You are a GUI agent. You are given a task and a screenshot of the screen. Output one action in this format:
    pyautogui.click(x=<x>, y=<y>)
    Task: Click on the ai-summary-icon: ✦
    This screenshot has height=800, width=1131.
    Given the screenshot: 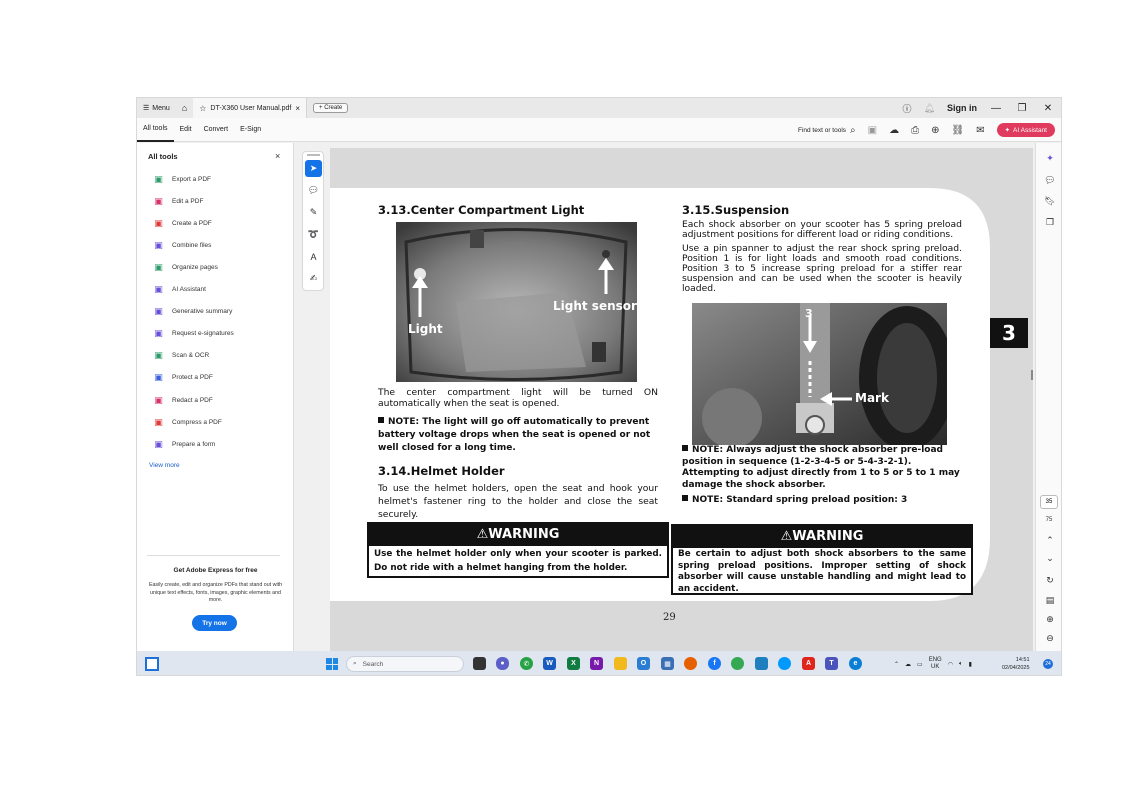 What is the action you would take?
    pyautogui.click(x=1050, y=158)
    